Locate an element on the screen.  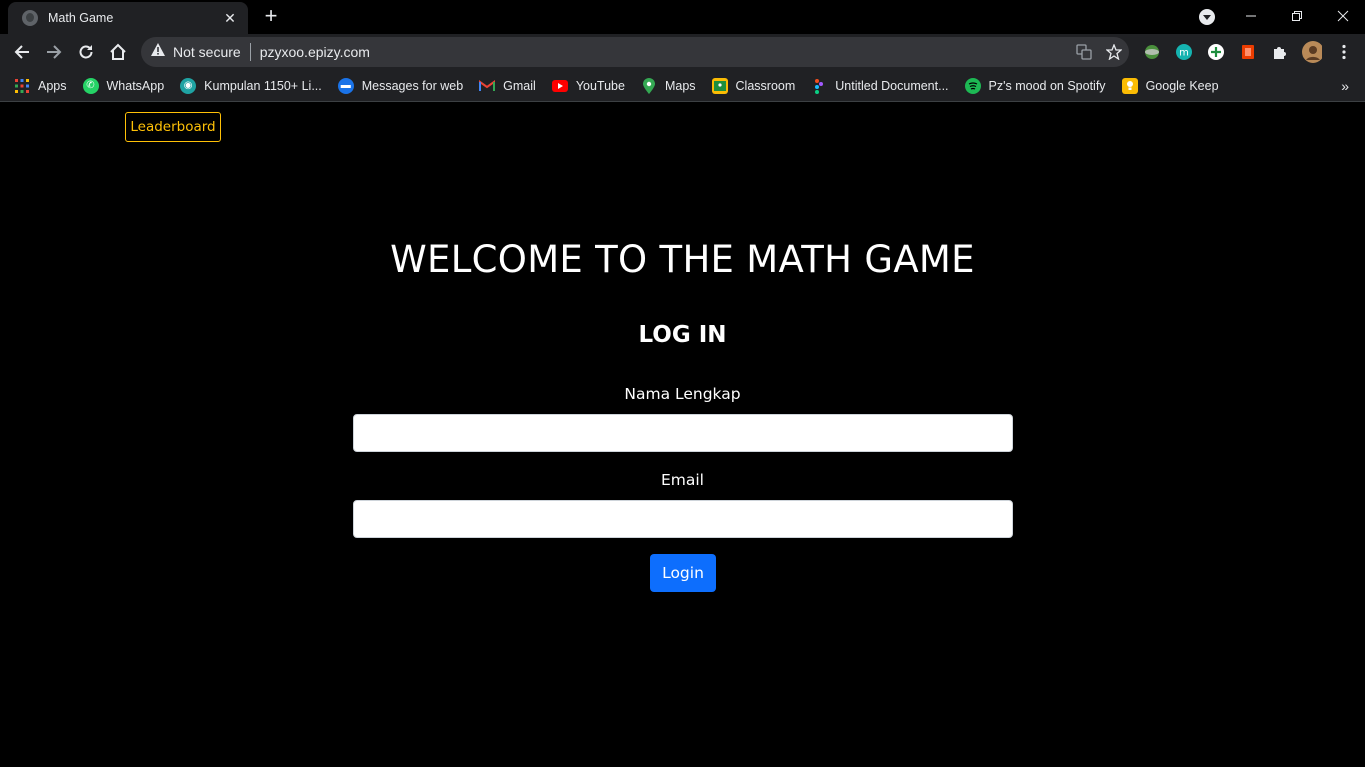
bookmark-label: Apps is located at coordinates (52, 85).